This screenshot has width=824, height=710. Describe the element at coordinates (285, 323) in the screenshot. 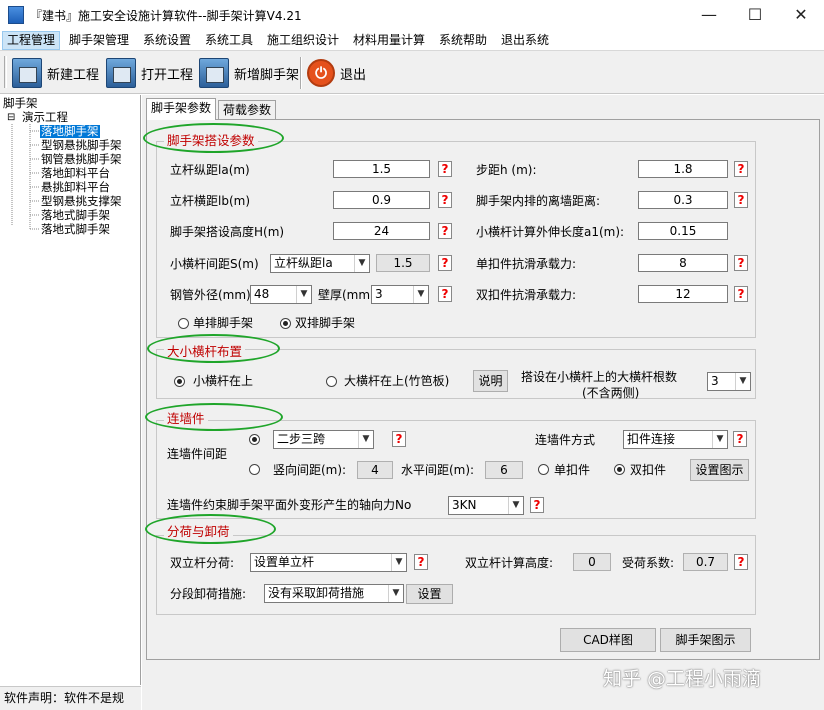

I see `double-row-radio` at that location.